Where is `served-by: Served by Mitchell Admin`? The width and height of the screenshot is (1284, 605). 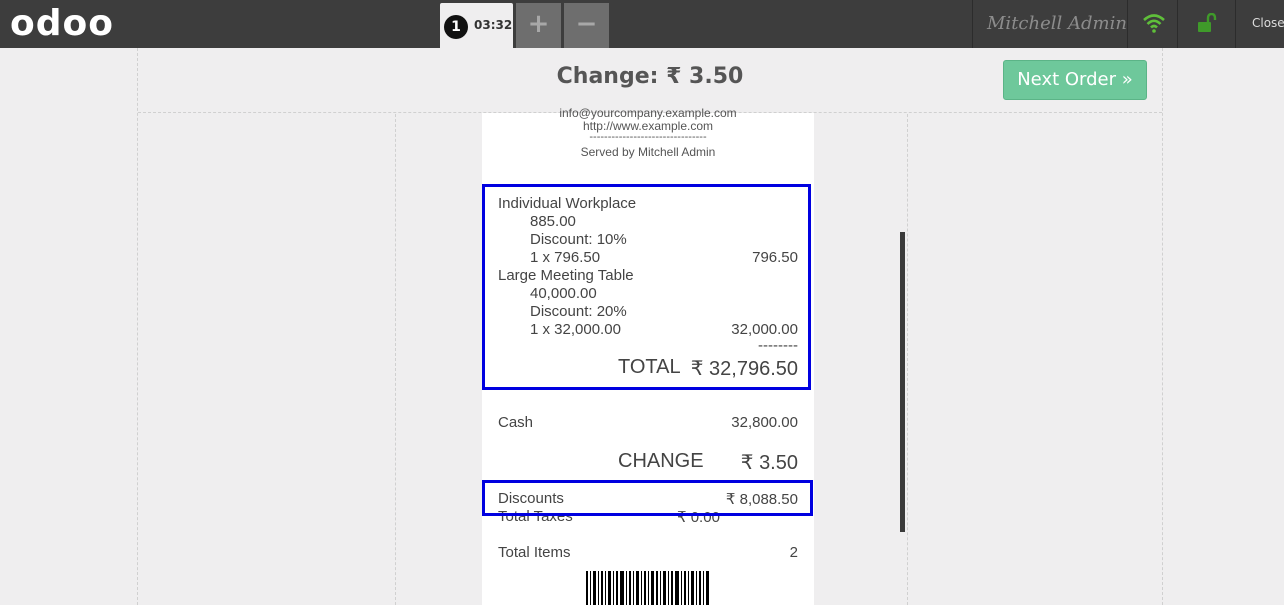 served-by: Served by Mitchell Admin is located at coordinates (648, 152).